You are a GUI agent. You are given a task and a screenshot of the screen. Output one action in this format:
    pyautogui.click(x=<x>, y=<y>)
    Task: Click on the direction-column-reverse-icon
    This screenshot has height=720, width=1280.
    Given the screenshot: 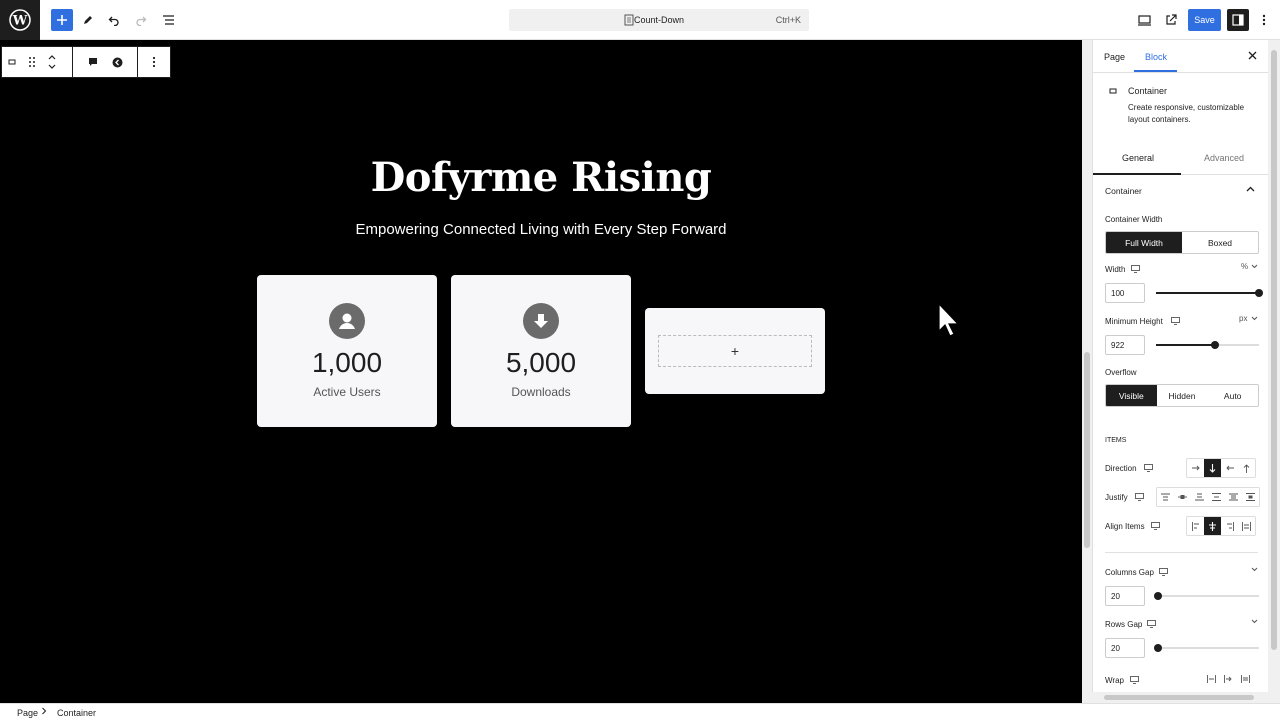 What is the action you would take?
    pyautogui.click(x=1246, y=468)
    